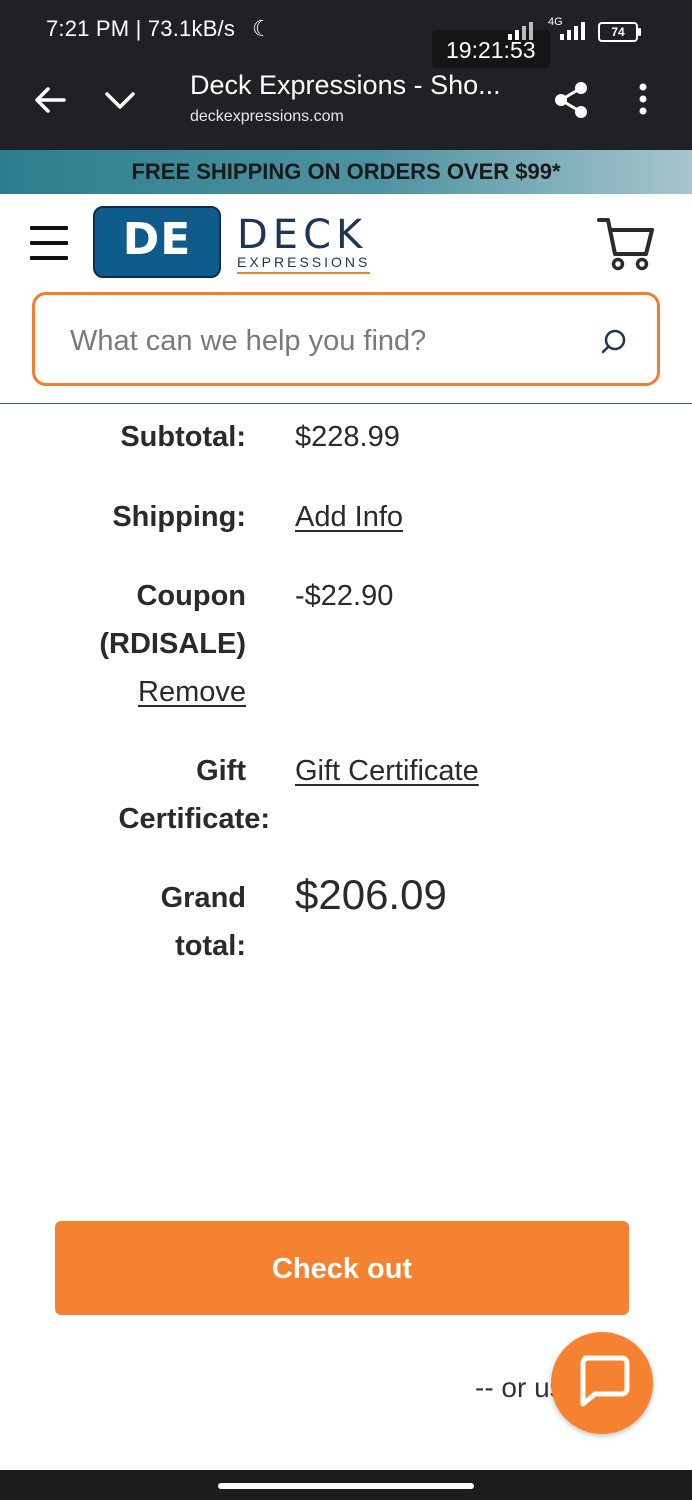  Describe the element at coordinates (304, 264) in the screenshot. I see `logo-subtitle: EXPRESSIONS` at that location.